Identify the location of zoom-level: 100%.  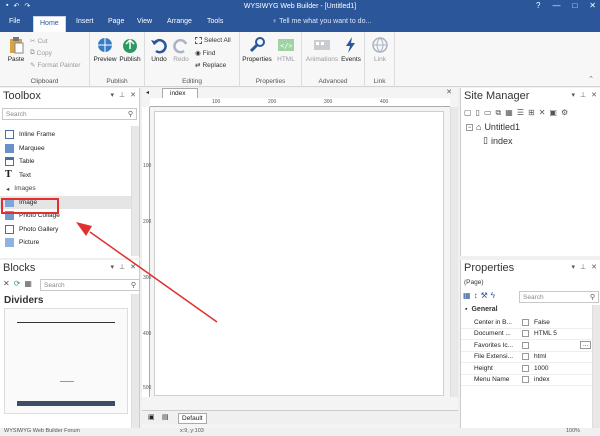
(573, 431).